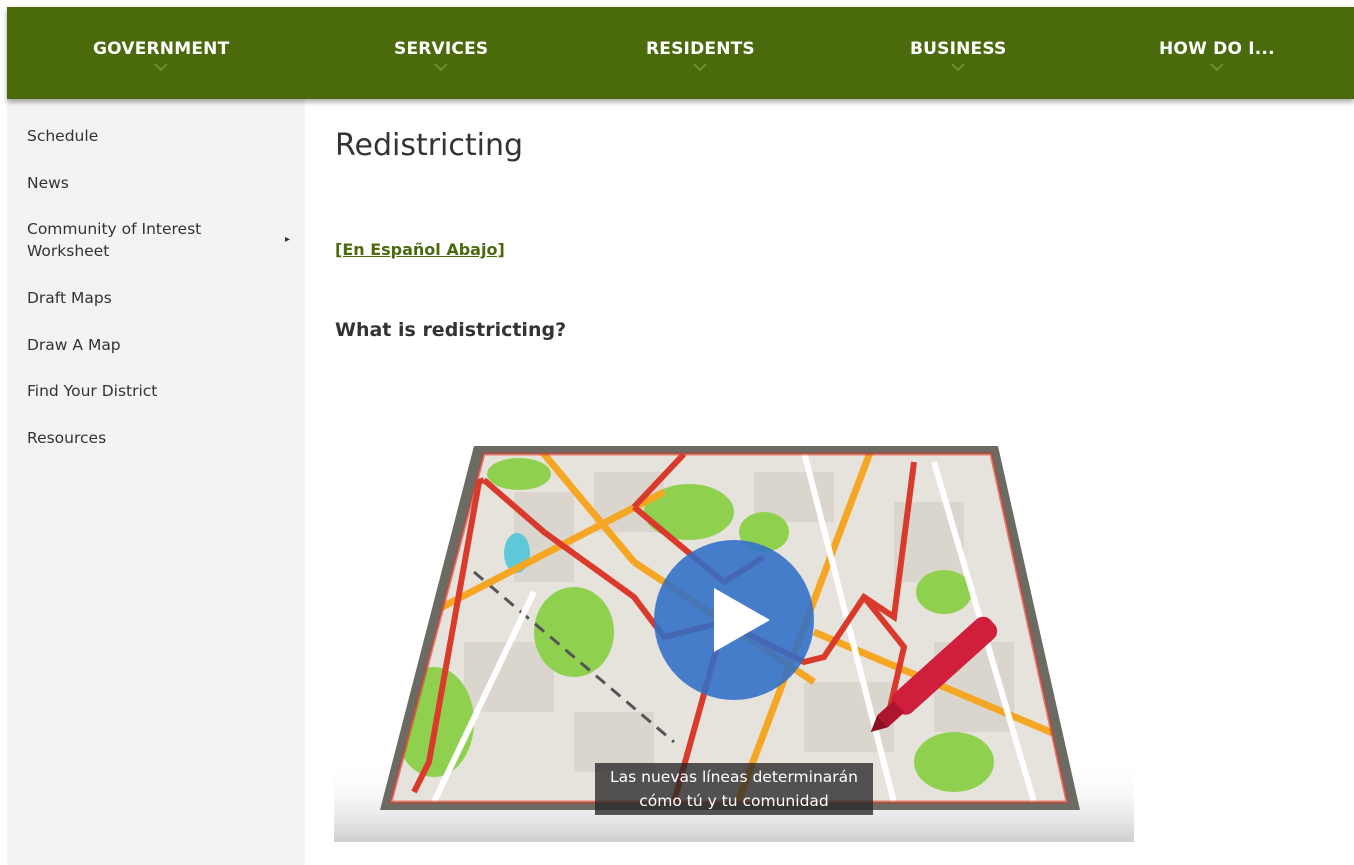 This screenshot has width=1354, height=865. Describe the element at coordinates (162, 183) in the screenshot. I see `sidebar-item-news: News` at that location.